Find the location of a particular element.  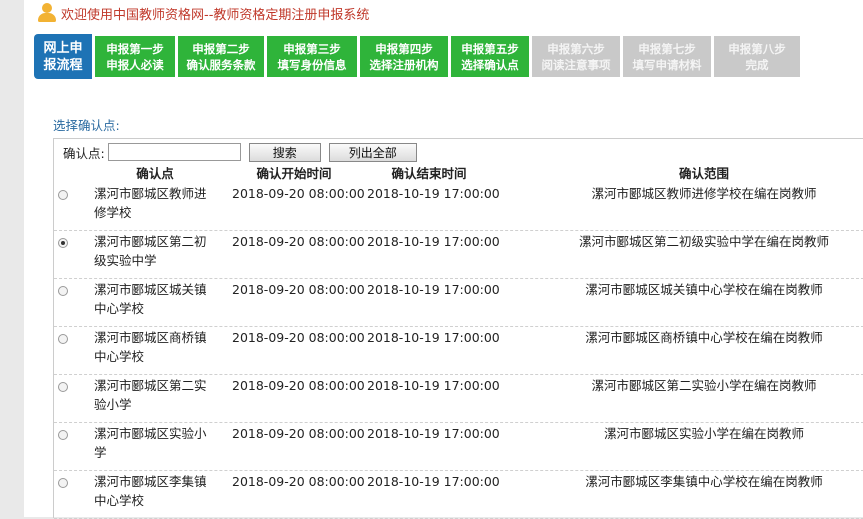

step-1: 申报第一步 申报人必读 is located at coordinates (135, 56).